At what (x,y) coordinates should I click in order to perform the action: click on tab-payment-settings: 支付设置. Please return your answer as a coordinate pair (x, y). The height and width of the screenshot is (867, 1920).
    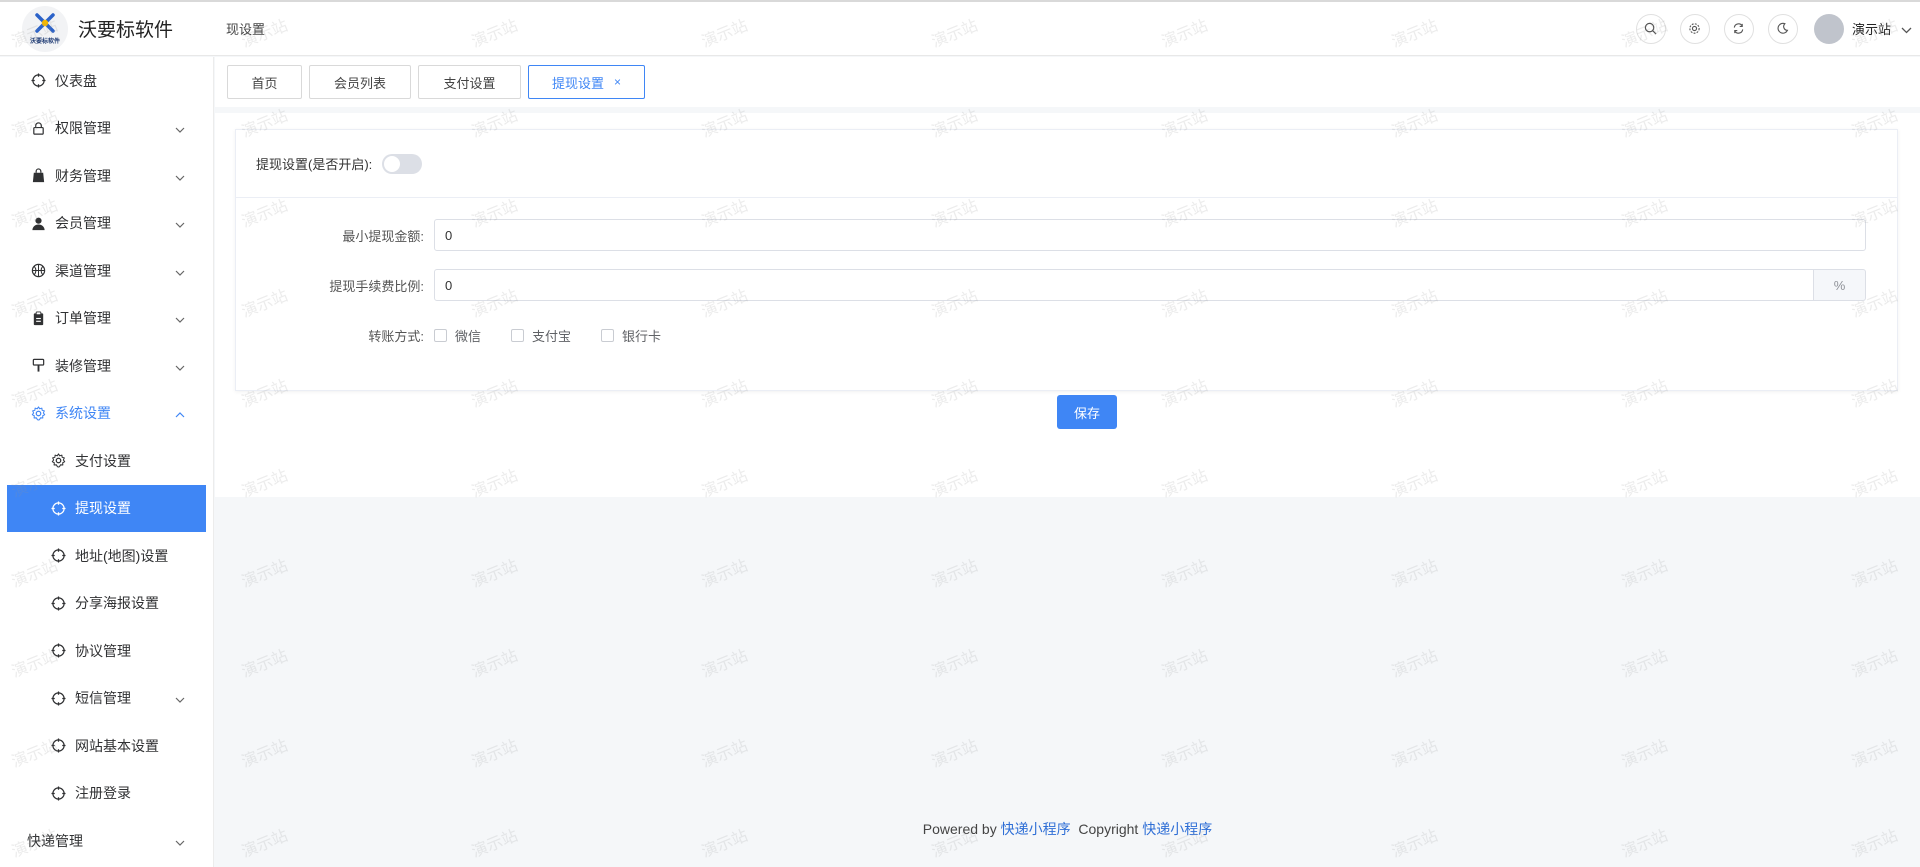
    Looking at the image, I should click on (469, 82).